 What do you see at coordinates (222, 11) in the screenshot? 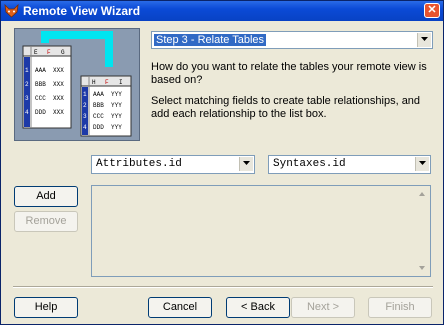
I see `title-bar: Remote View Wizard ✕` at bounding box center [222, 11].